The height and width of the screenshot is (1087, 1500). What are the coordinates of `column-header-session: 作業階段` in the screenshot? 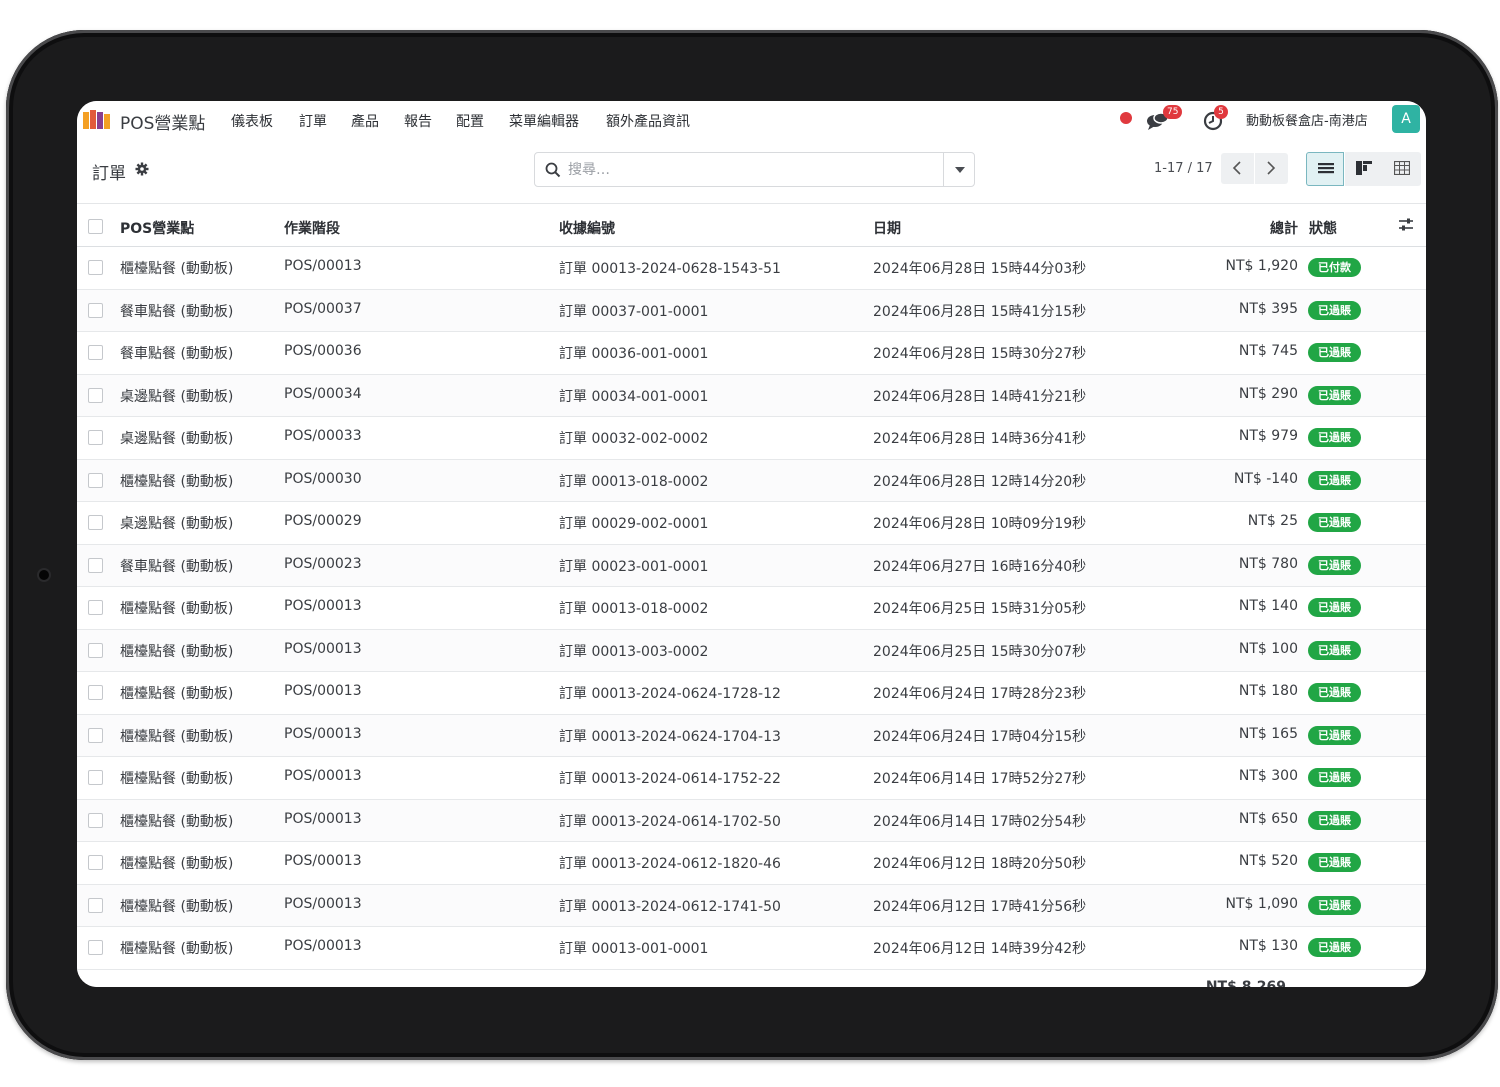 It's located at (312, 228).